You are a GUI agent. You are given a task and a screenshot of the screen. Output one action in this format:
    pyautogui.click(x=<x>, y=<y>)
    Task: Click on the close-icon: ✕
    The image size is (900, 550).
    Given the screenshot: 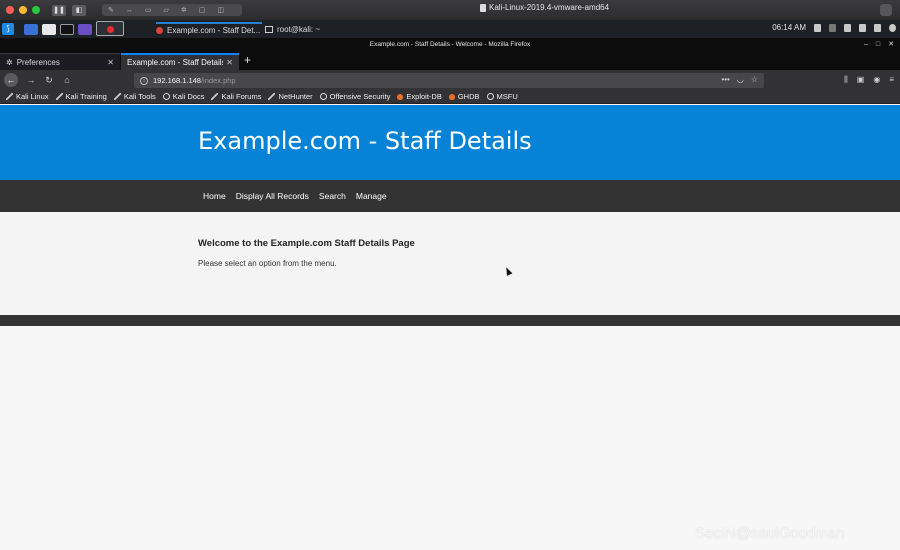 What is the action you would take?
    pyautogui.click(x=891, y=44)
    